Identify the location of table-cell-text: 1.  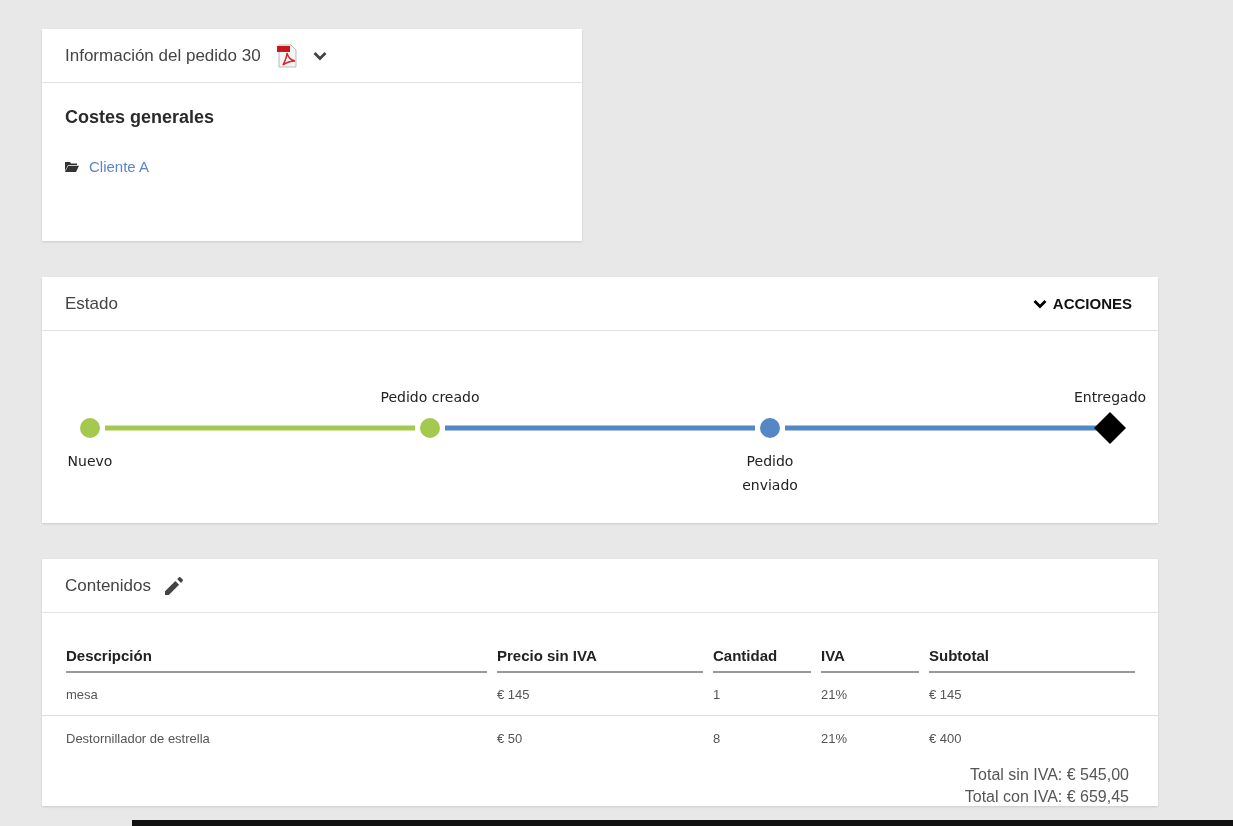
(717, 694).